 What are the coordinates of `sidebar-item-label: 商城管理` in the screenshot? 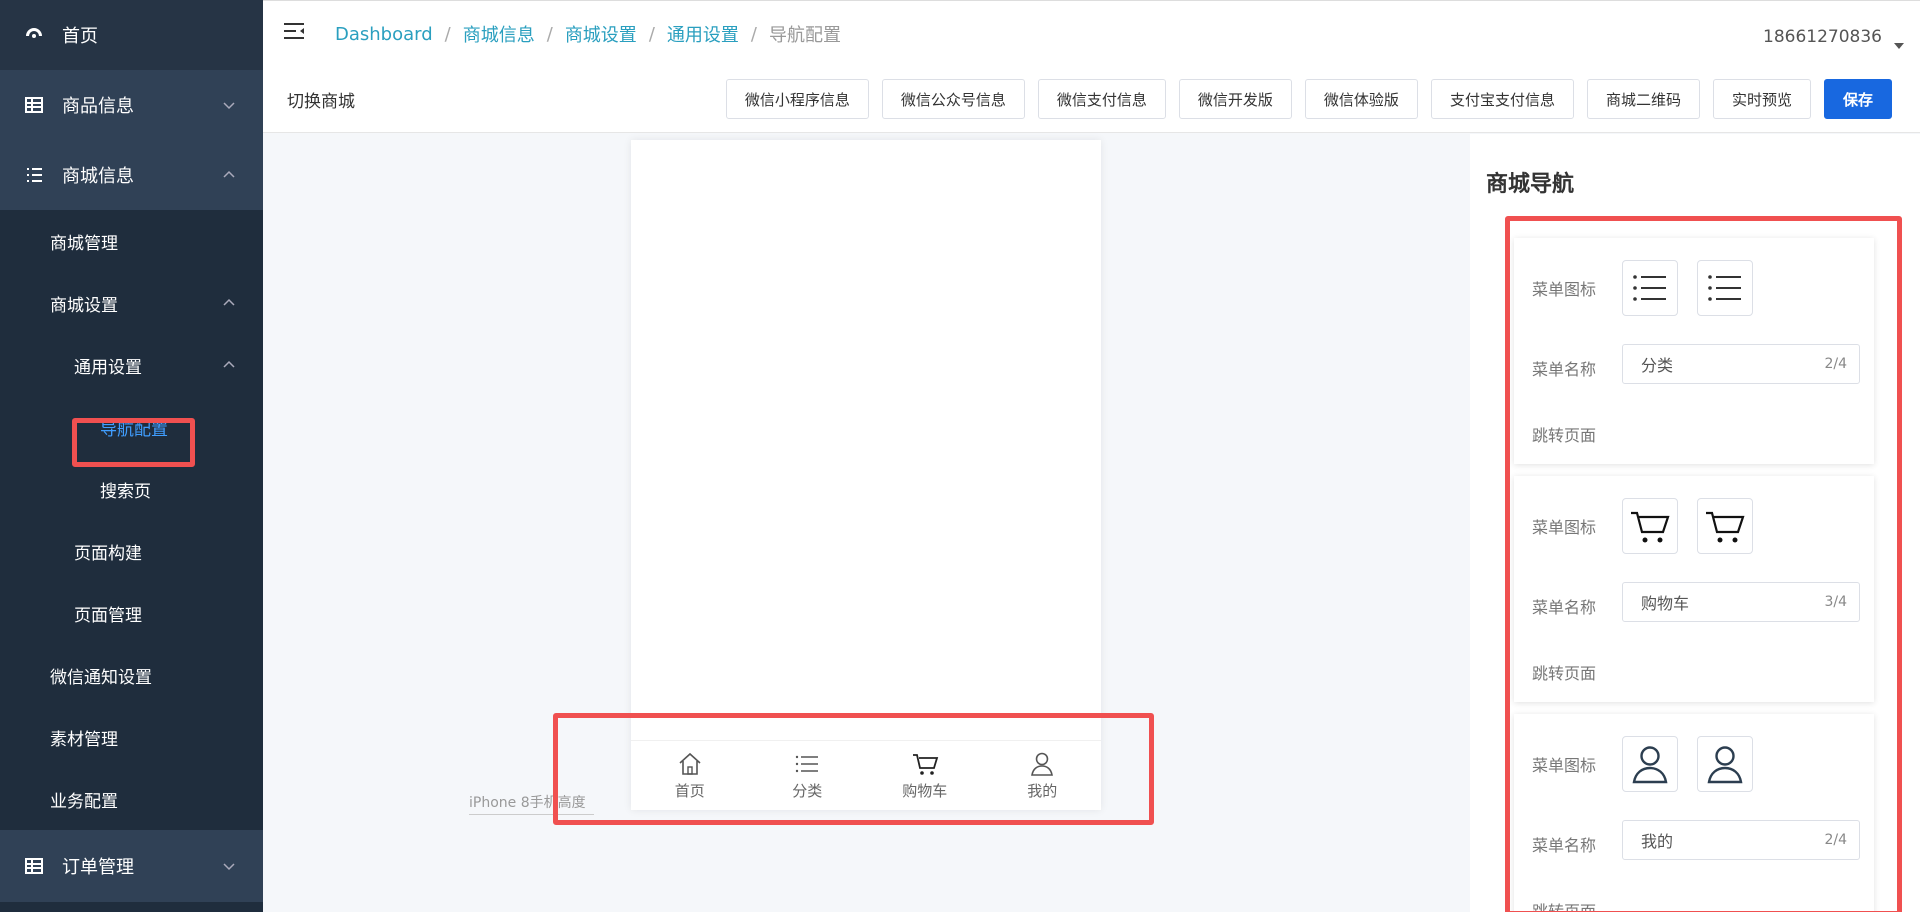 It's located at (84, 243).